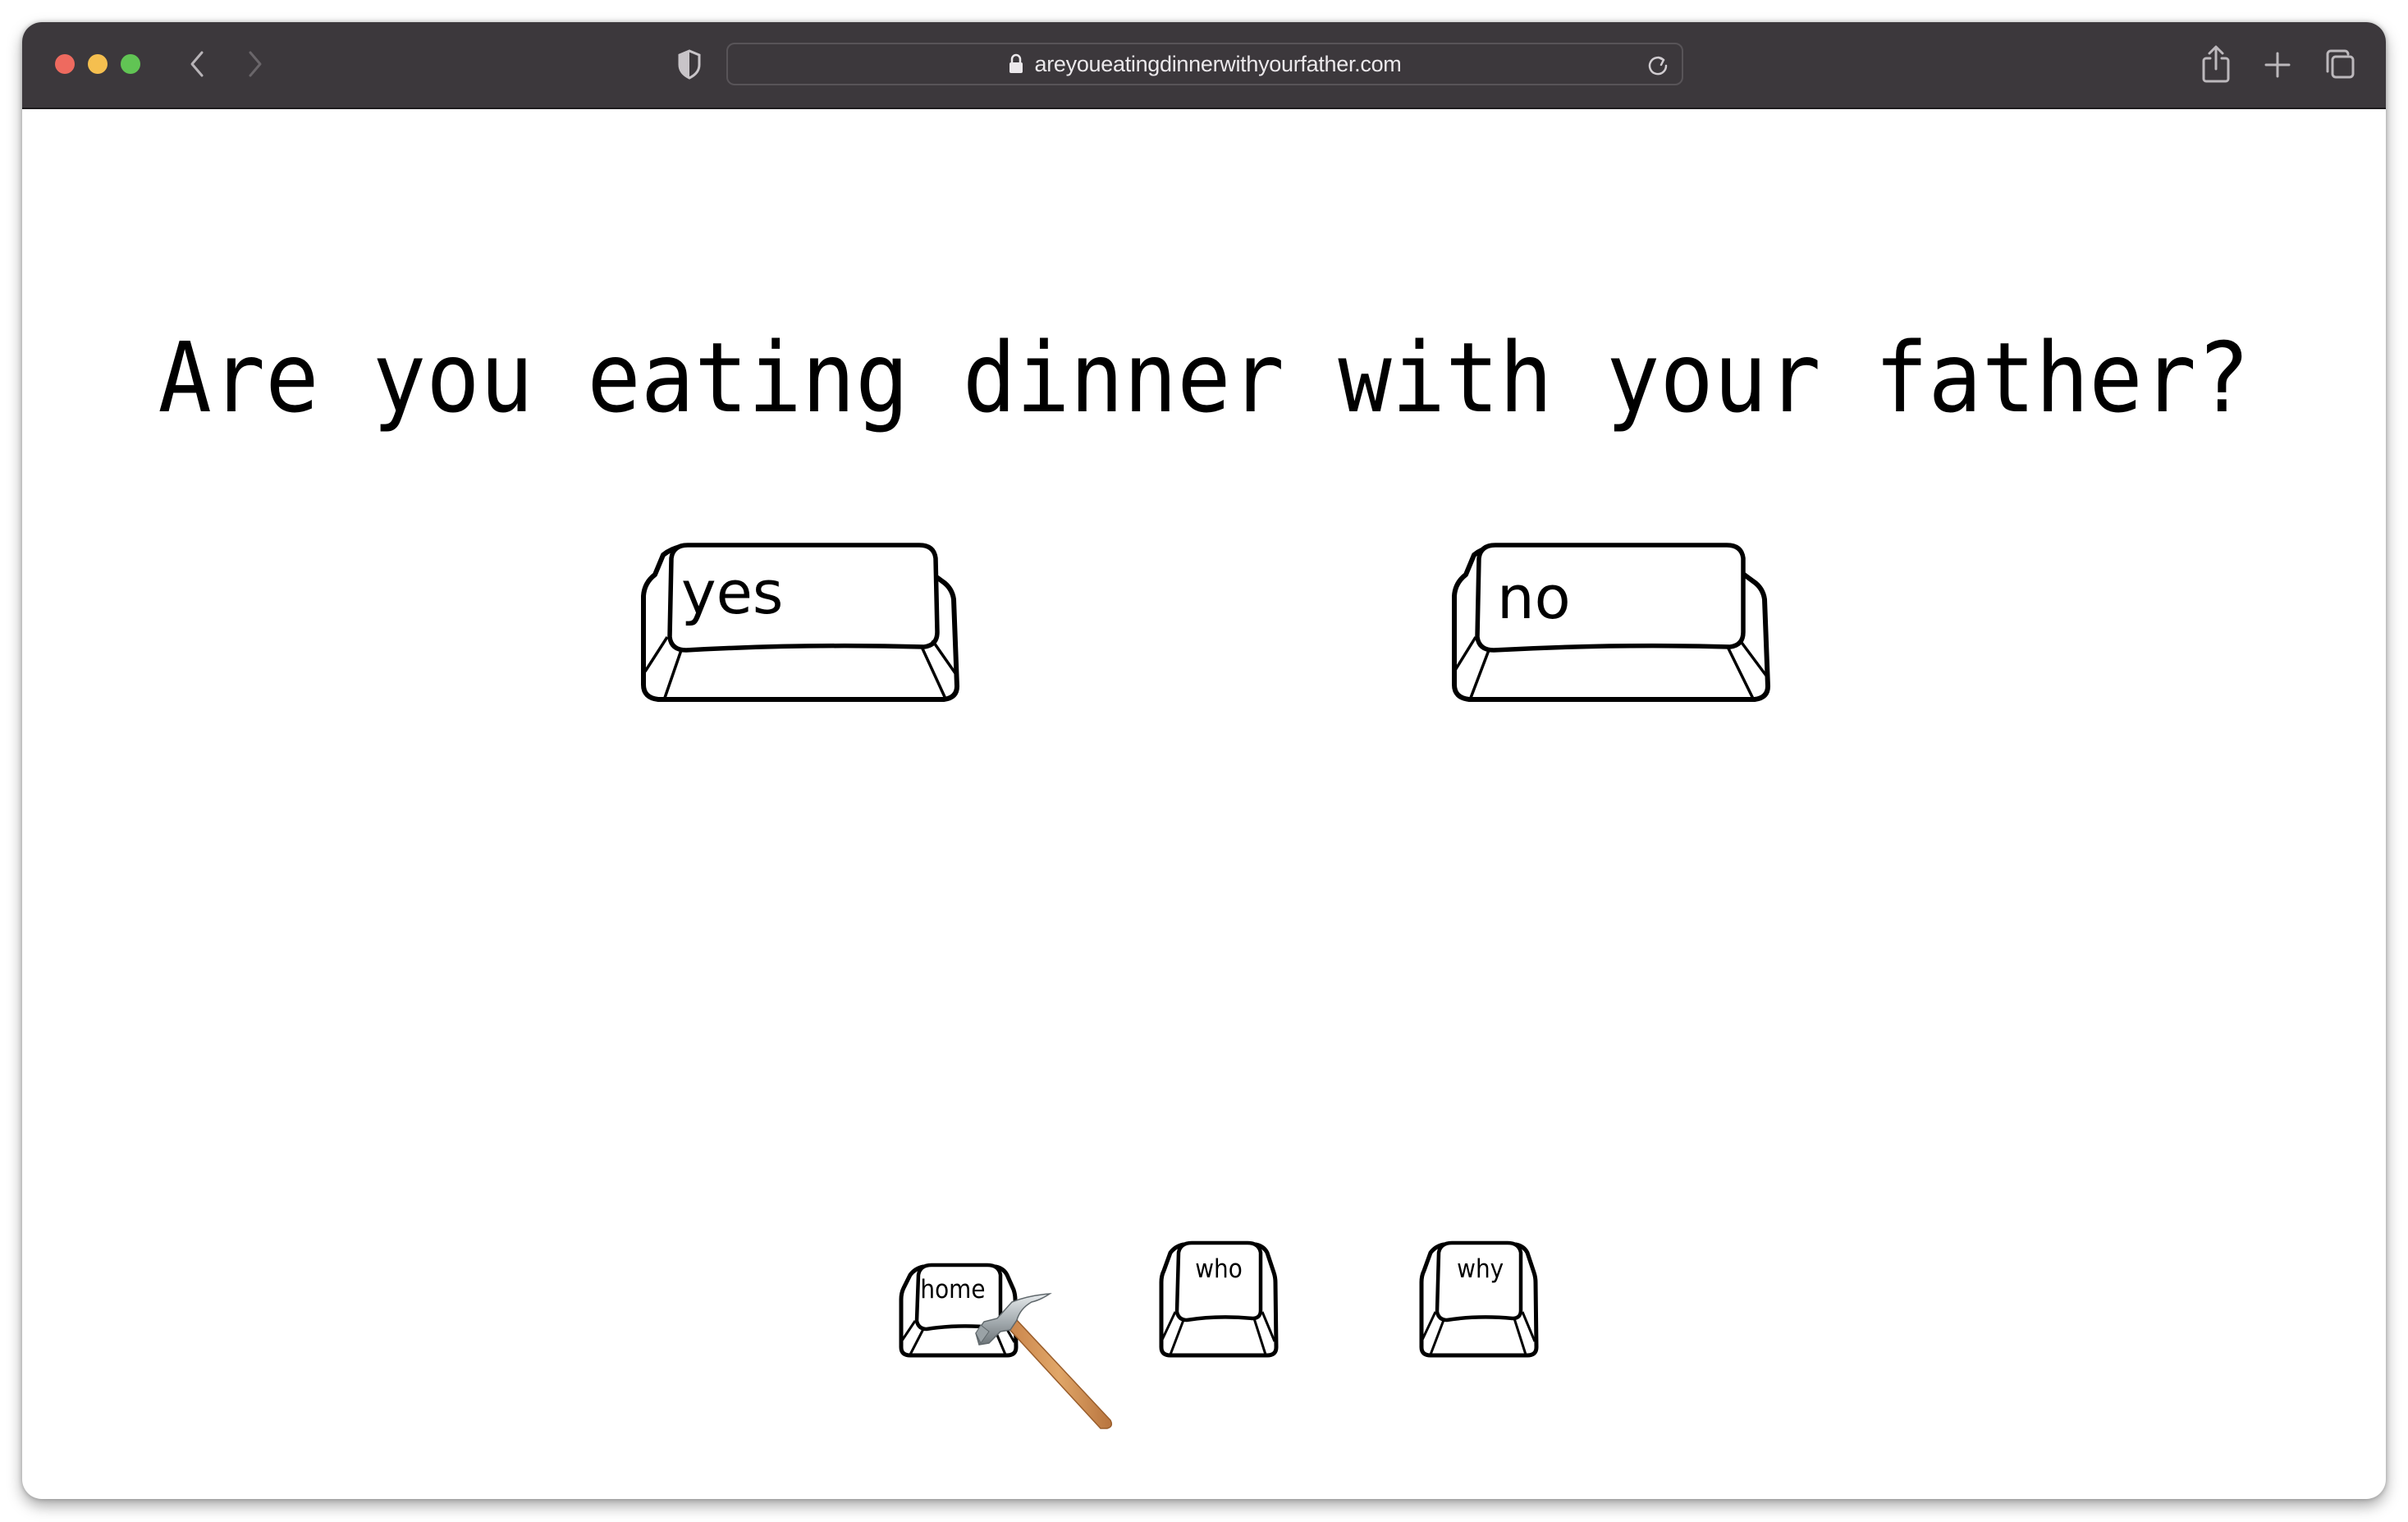 This screenshot has height=1522, width=2408. Describe the element at coordinates (1479, 1299) in the screenshot. I see `why-button: why` at that location.